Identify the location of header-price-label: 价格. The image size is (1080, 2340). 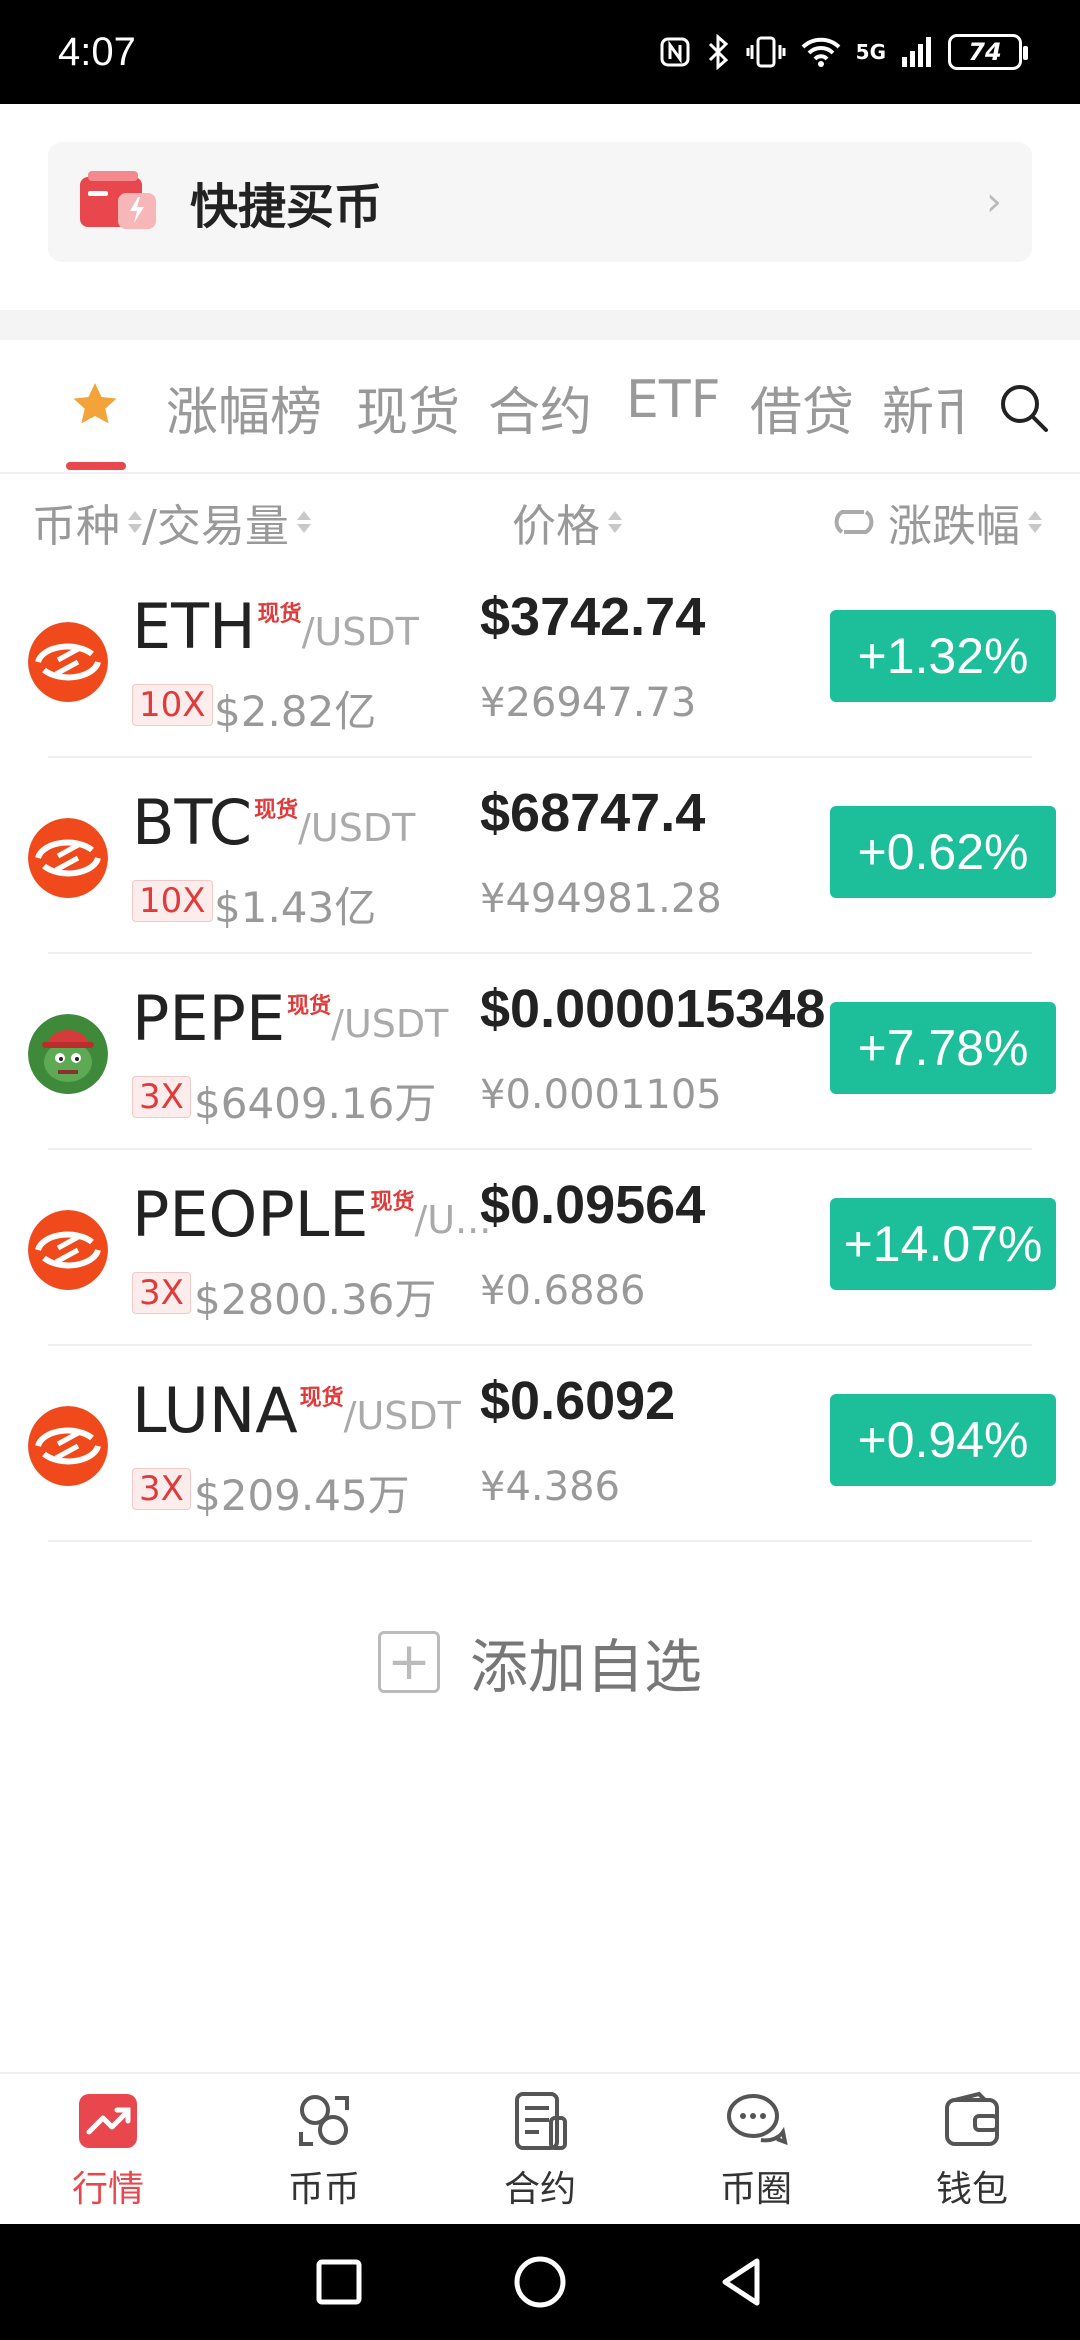
(556, 526).